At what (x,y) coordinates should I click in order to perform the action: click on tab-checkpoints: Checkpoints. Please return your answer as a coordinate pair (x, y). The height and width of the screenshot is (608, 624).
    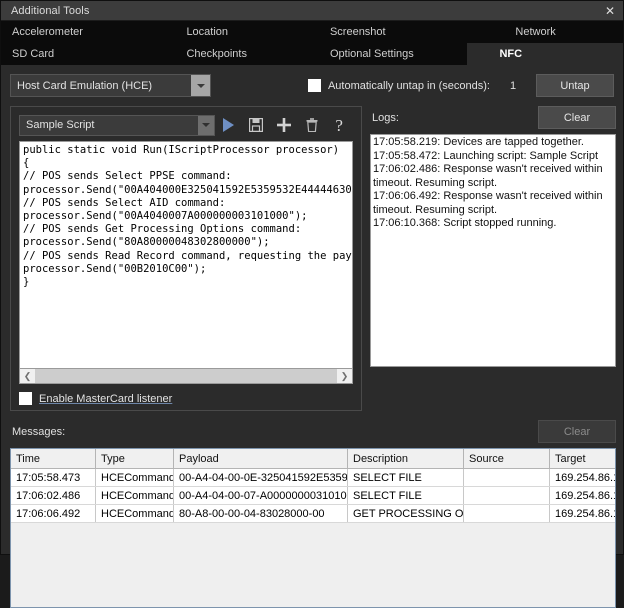
    Looking at the image, I should click on (234, 54).